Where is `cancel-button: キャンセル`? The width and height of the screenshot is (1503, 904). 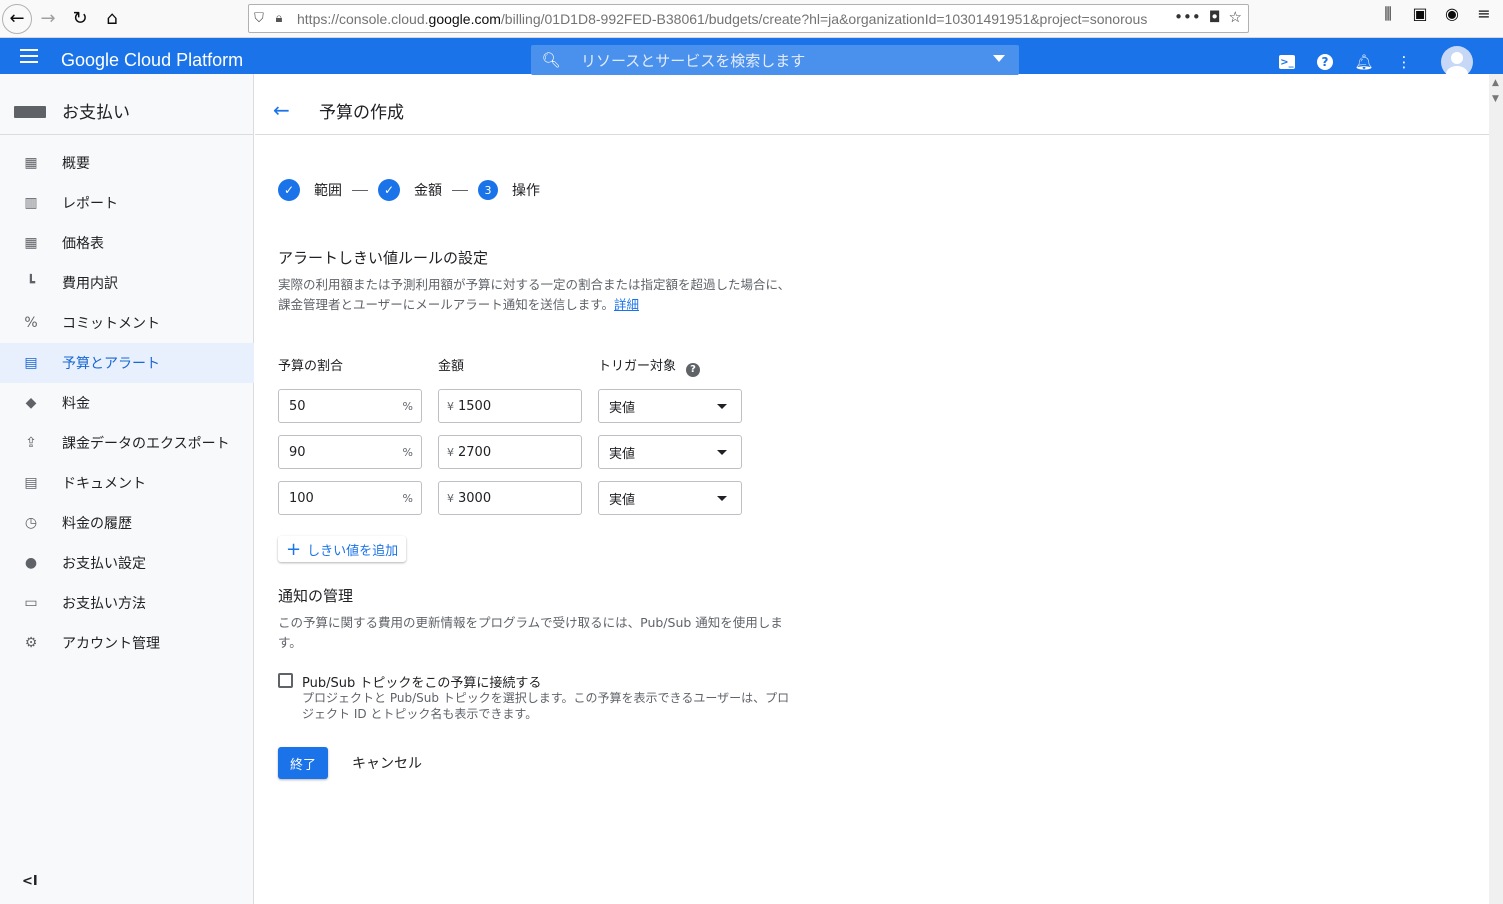 cancel-button: キャンセル is located at coordinates (387, 763).